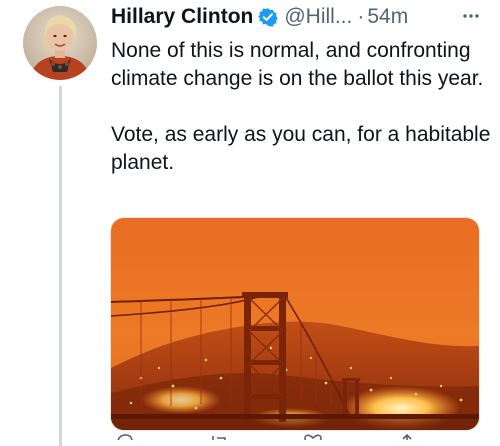  Describe the element at coordinates (407, 436) in the screenshot. I see `share-icon` at that location.